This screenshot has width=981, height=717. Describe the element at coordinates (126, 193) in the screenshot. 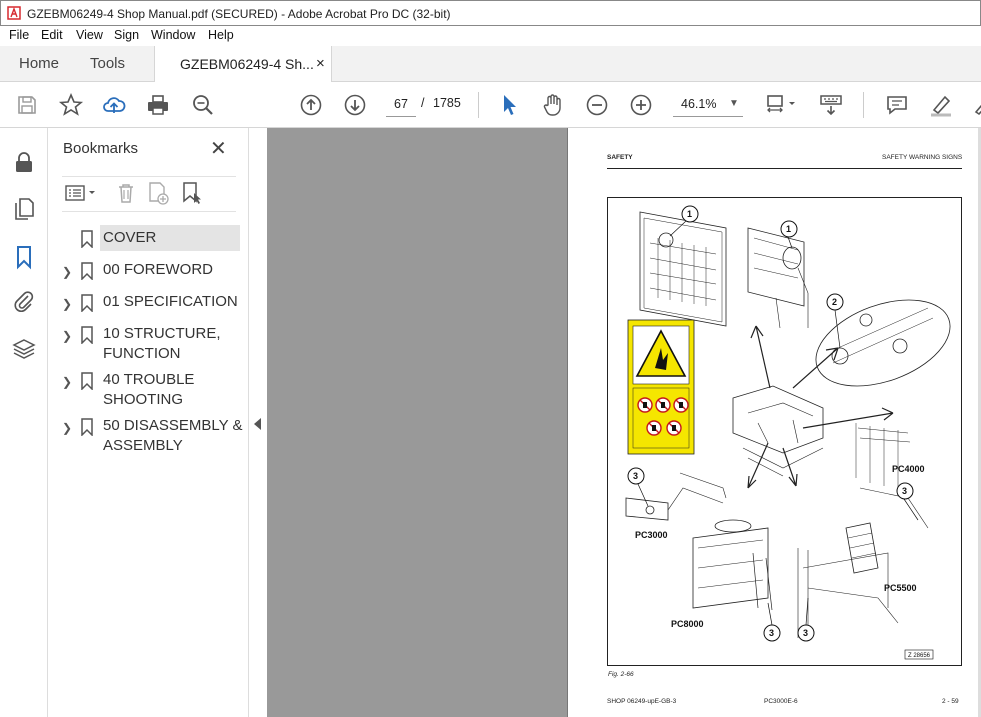

I see `delete-bookmark-icon` at that location.